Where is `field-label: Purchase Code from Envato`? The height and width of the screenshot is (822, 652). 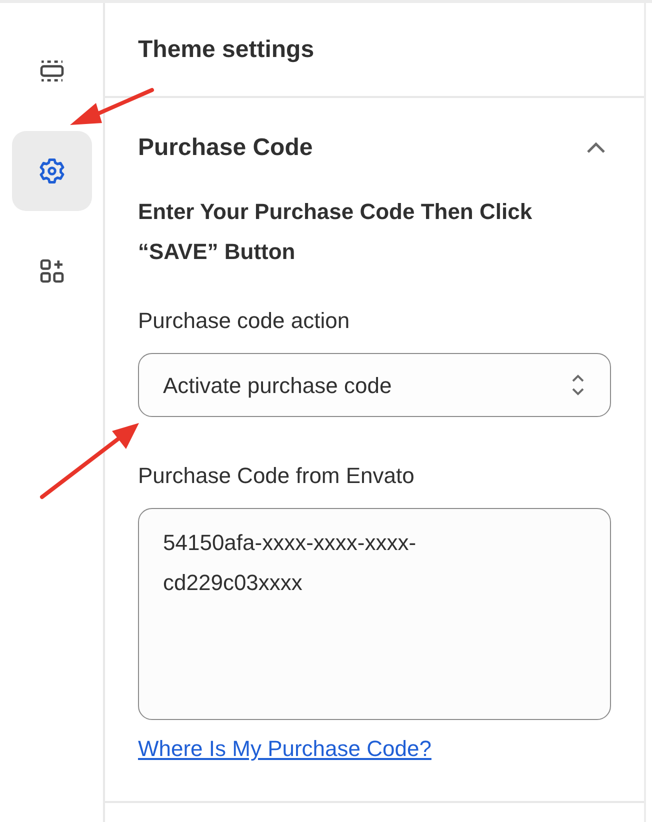
field-label: Purchase Code from Envato is located at coordinates (277, 476).